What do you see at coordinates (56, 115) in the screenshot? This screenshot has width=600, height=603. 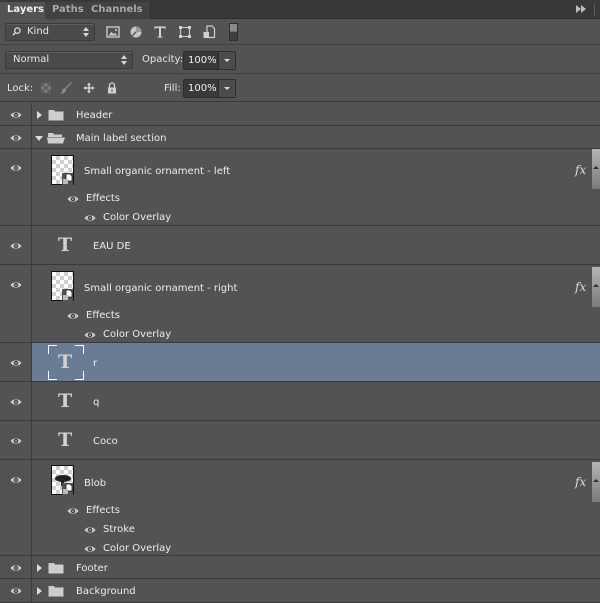 I see `folder-icon` at bounding box center [56, 115].